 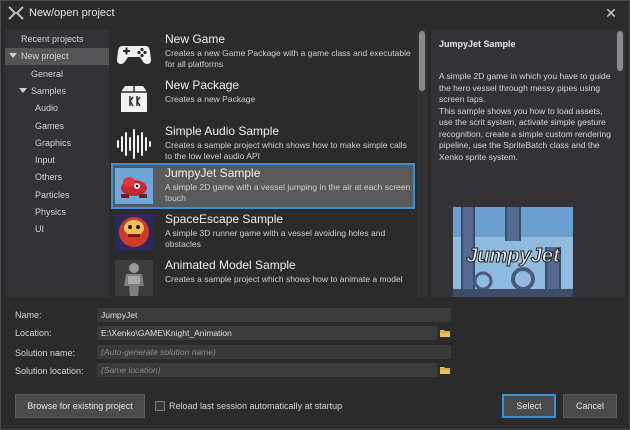 I want to click on item-title: SpaceEscape Sample, so click(x=224, y=219).